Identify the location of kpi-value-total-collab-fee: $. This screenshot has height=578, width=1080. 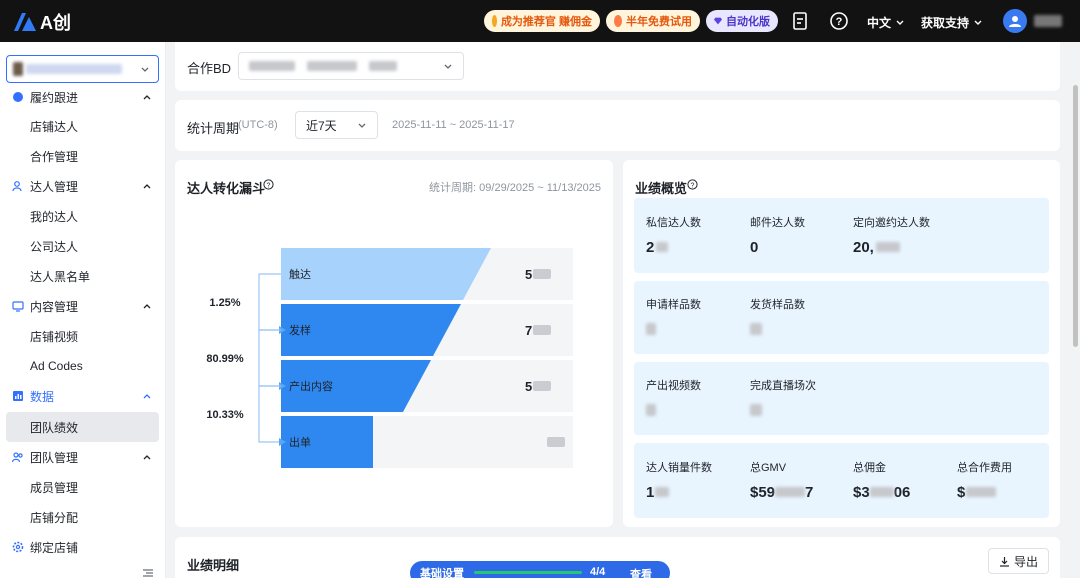
(977, 492).